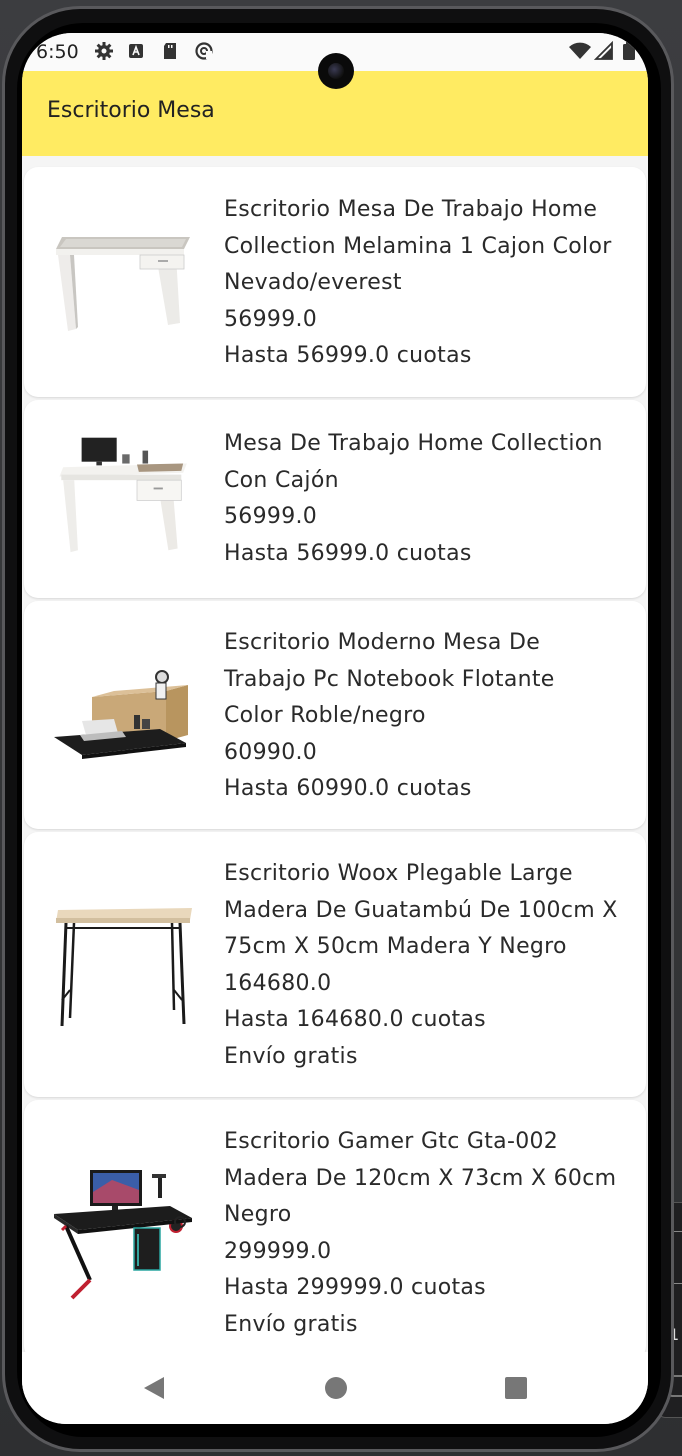 This screenshot has height=1456, width=682. Describe the element at coordinates (154, 1388) in the screenshot. I see `back-icon` at that location.